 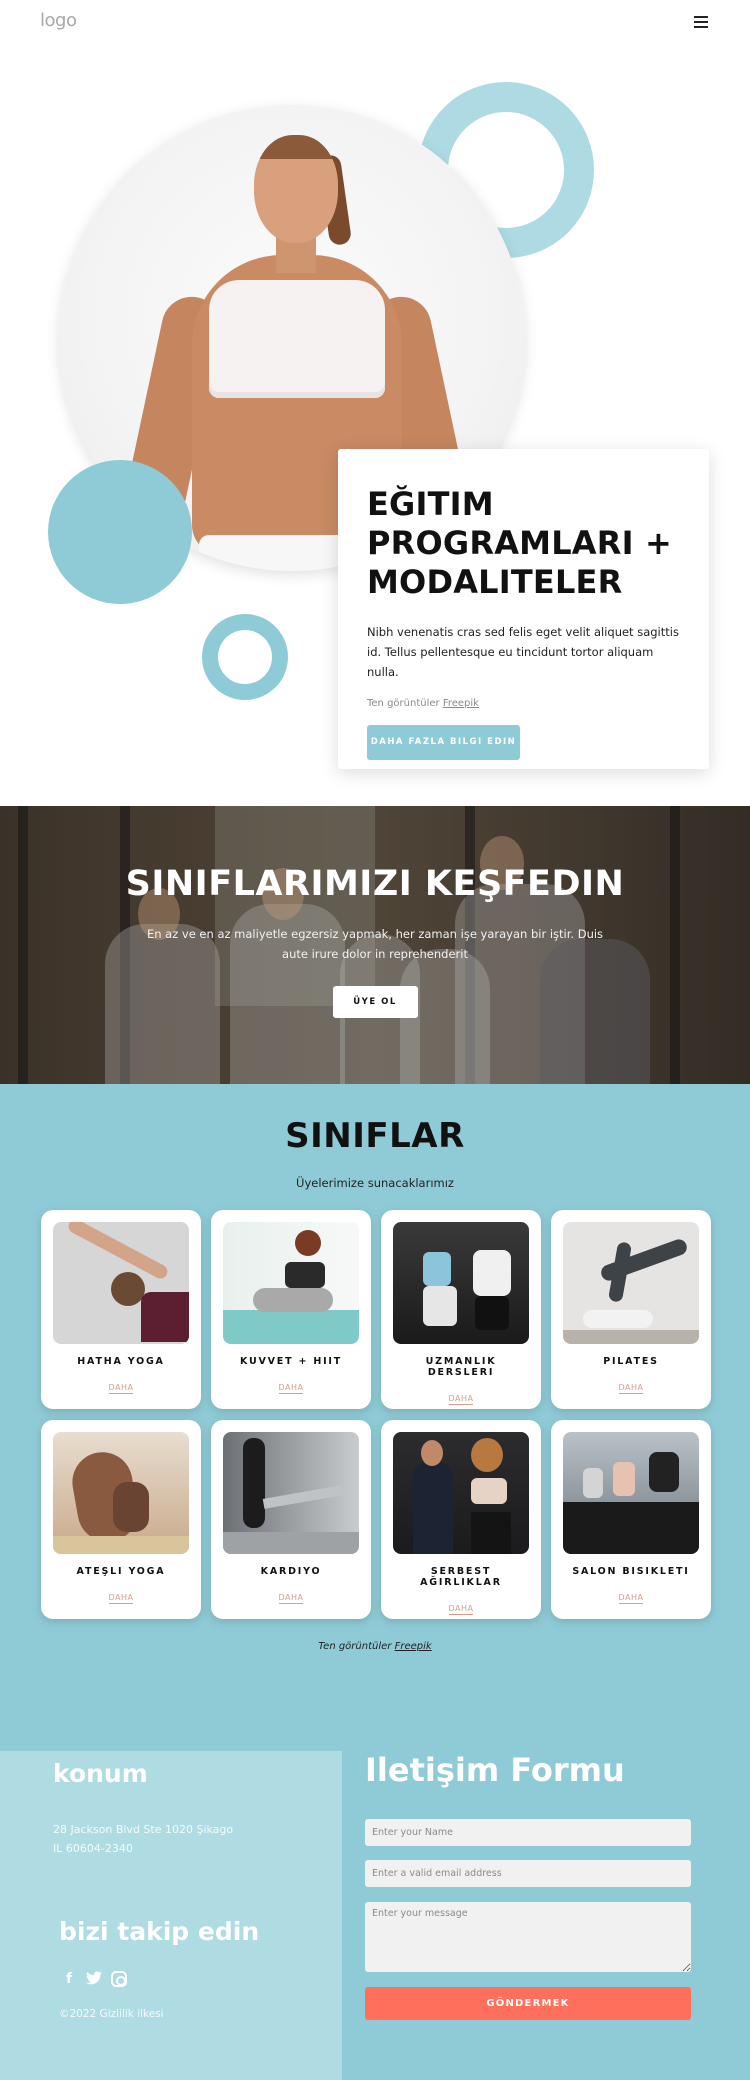 I want to click on class-title: UZMANLIK DERSLERI, so click(x=461, y=1367).